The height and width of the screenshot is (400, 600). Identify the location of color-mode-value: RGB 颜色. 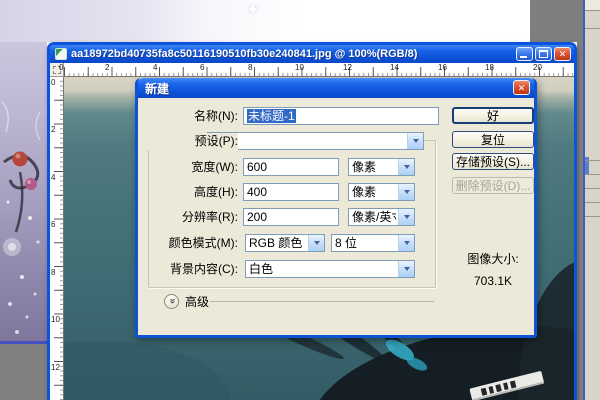
(276, 243).